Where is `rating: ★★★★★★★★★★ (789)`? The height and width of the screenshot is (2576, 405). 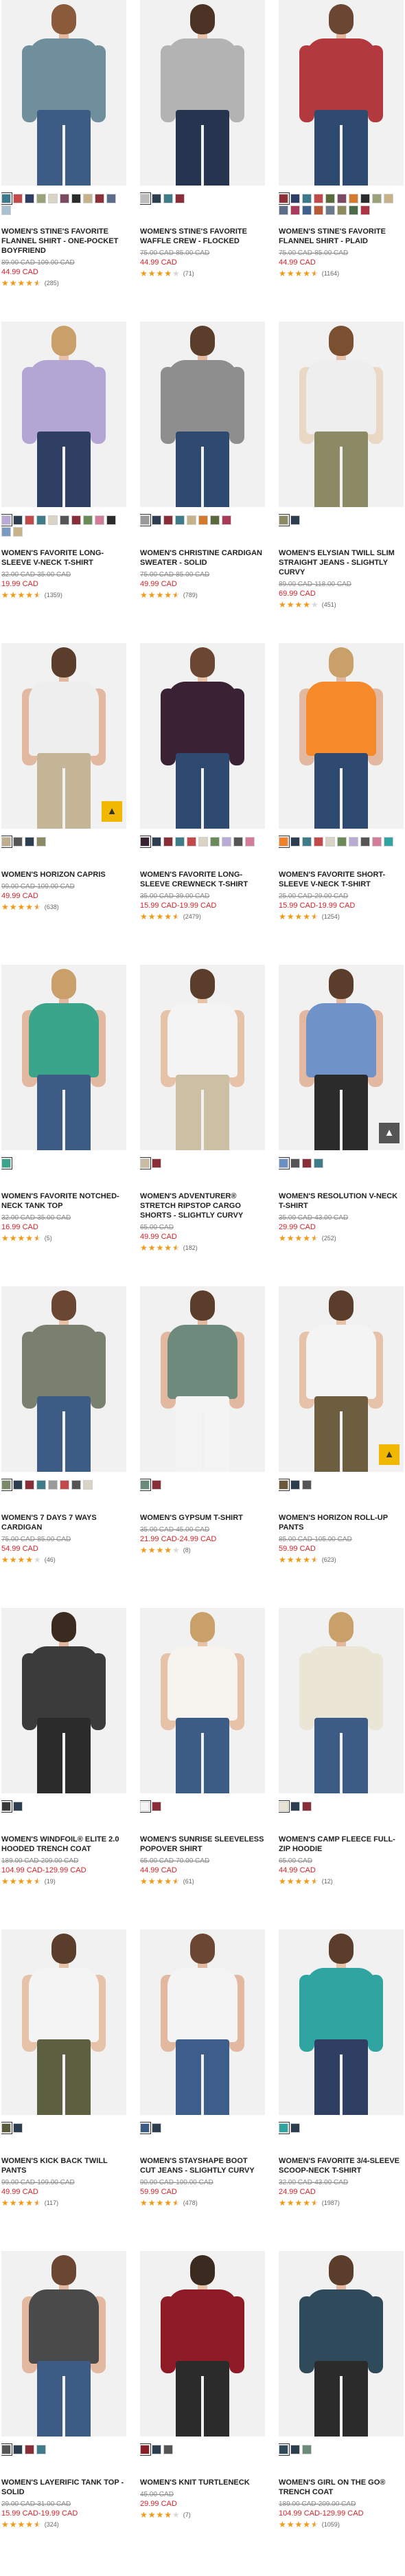 rating: ★★★★★★★★★★ (789) is located at coordinates (202, 595).